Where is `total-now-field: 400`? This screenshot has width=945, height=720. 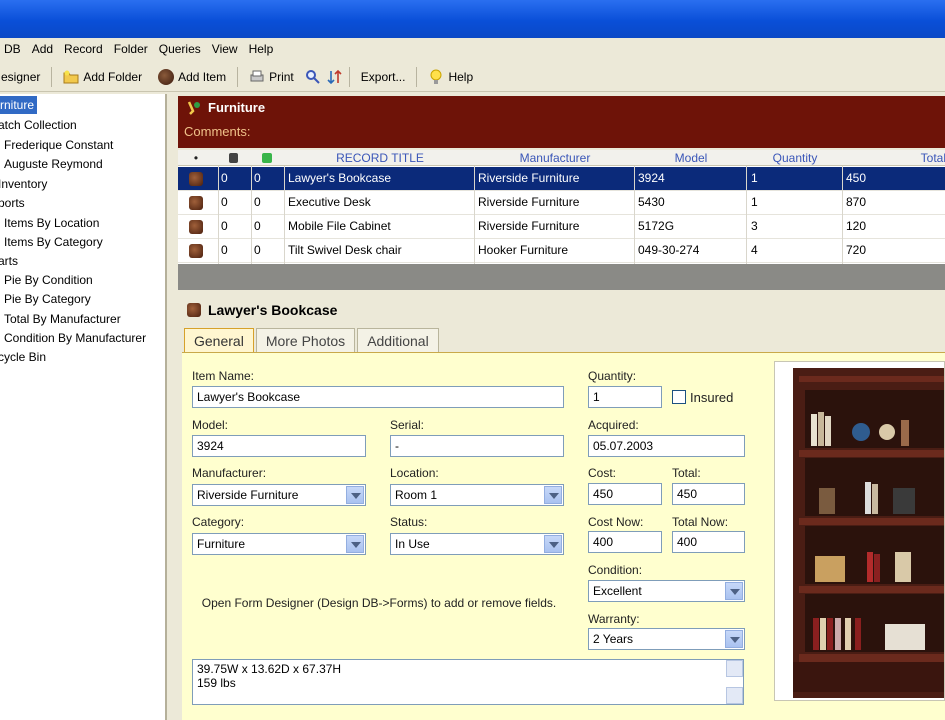 total-now-field: 400 is located at coordinates (708, 542).